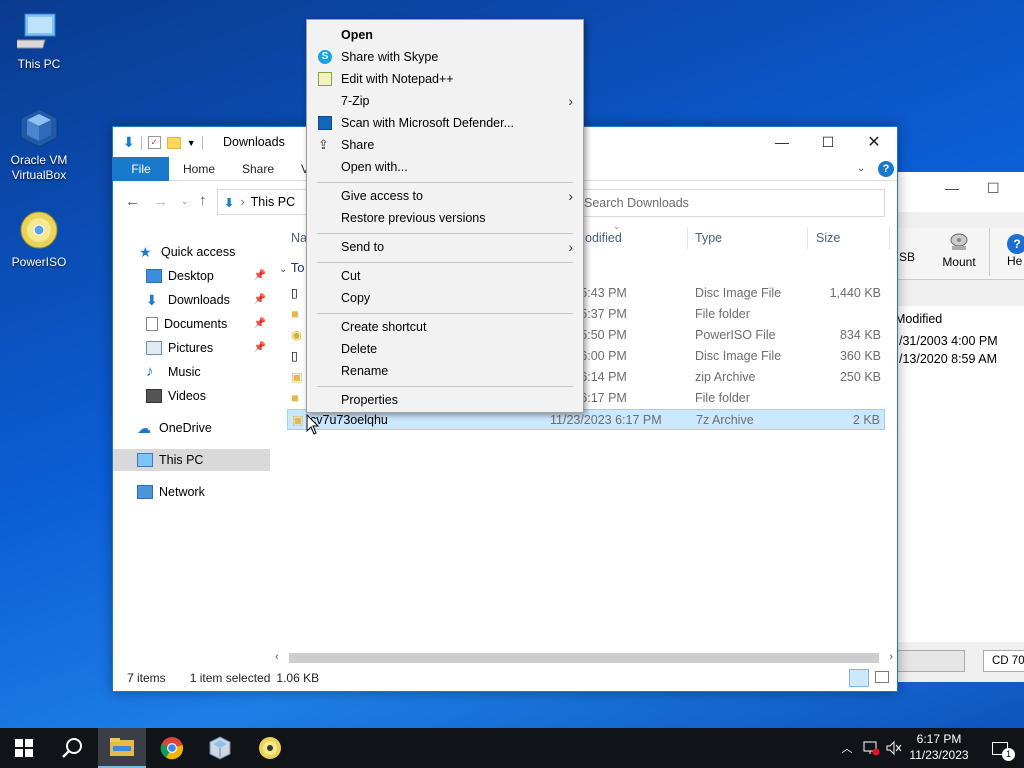  What do you see at coordinates (445, 57) in the screenshot?
I see `menu-item-share-with-skype: S Share with Skype` at bounding box center [445, 57].